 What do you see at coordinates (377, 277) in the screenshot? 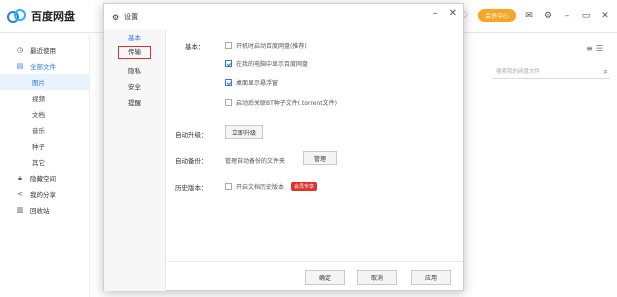
I see `cancel-button: 取消` at bounding box center [377, 277].